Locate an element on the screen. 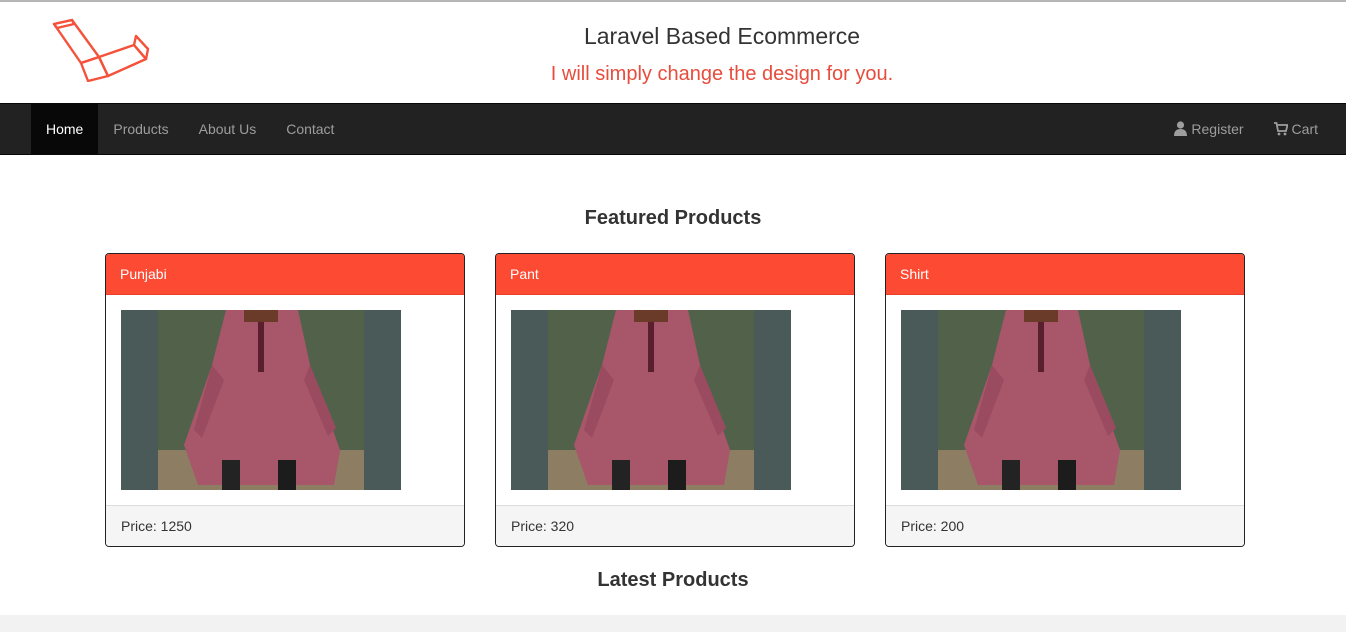 The image size is (1346, 632). cart-link: Cart is located at coordinates (1296, 129).